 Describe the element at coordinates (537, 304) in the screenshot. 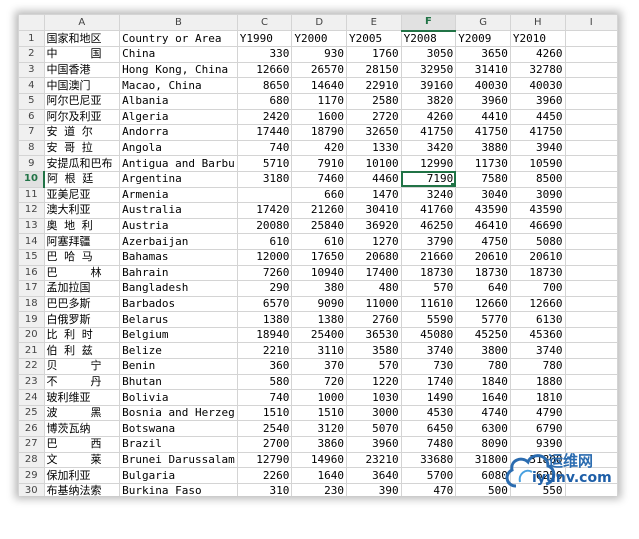

I see `cell-h18: 12660` at that location.